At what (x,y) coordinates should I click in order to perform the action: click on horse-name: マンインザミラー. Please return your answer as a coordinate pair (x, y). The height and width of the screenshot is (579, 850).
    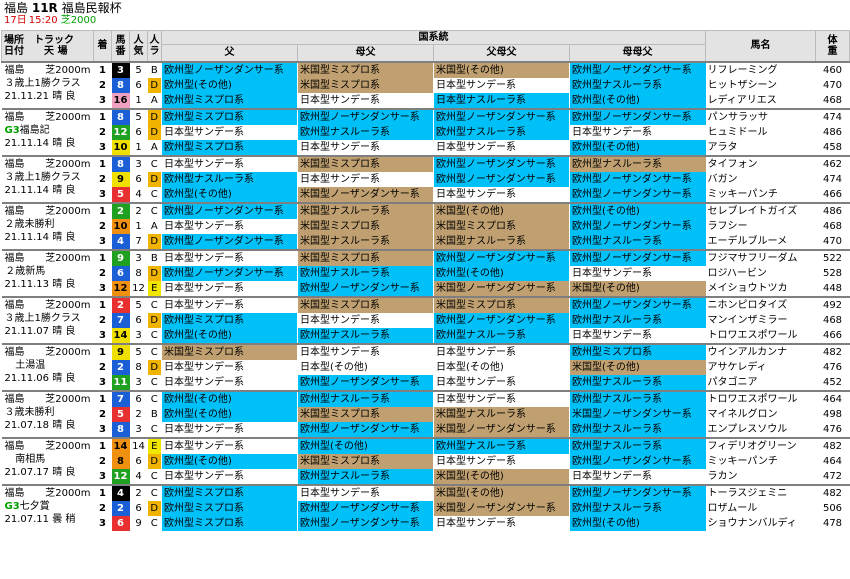
    Looking at the image, I should click on (761, 320).